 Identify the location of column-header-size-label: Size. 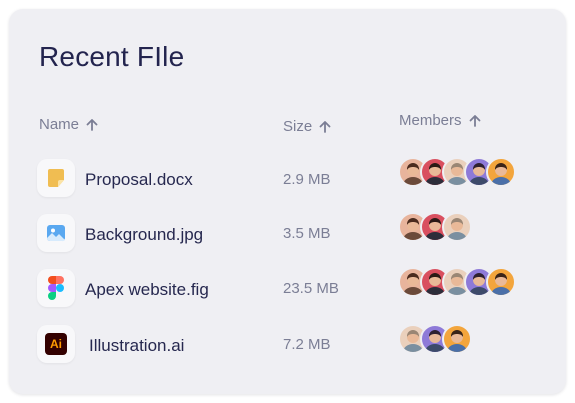
(298, 126).